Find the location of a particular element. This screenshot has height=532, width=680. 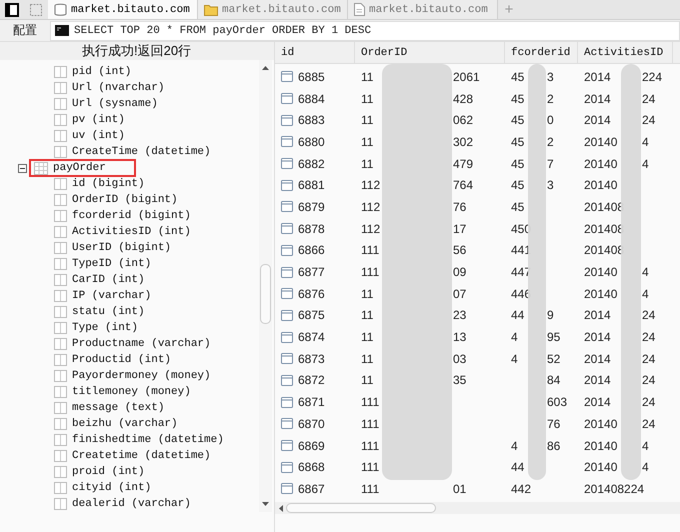

cell-text: 6881 is located at coordinates (311, 185).